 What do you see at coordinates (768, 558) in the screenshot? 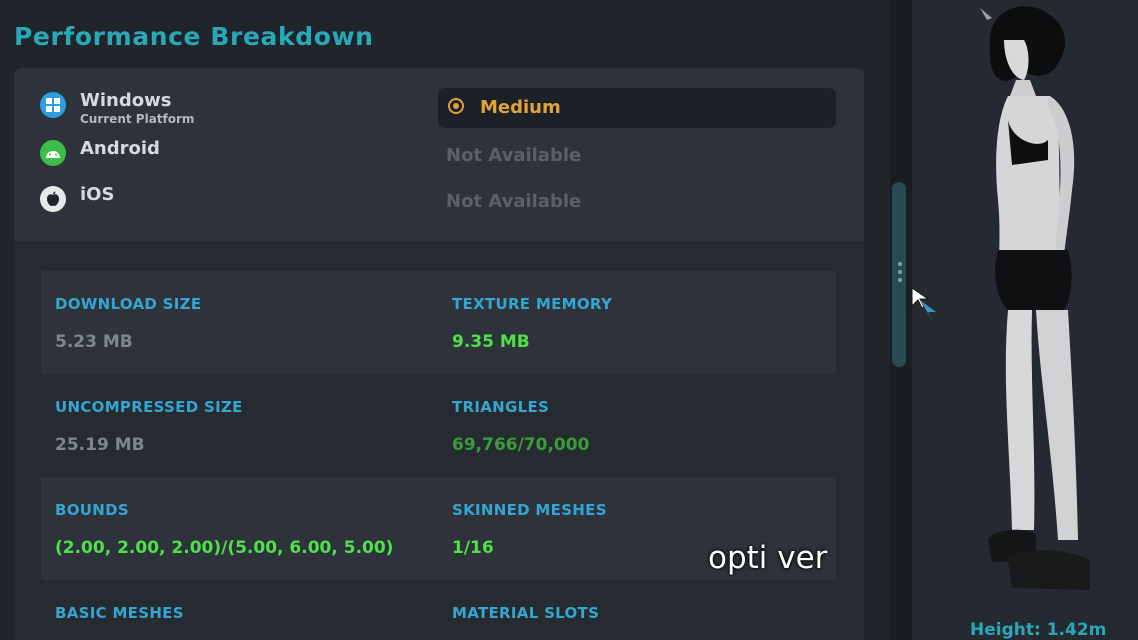
I see `video-caption: opti ver` at bounding box center [768, 558].